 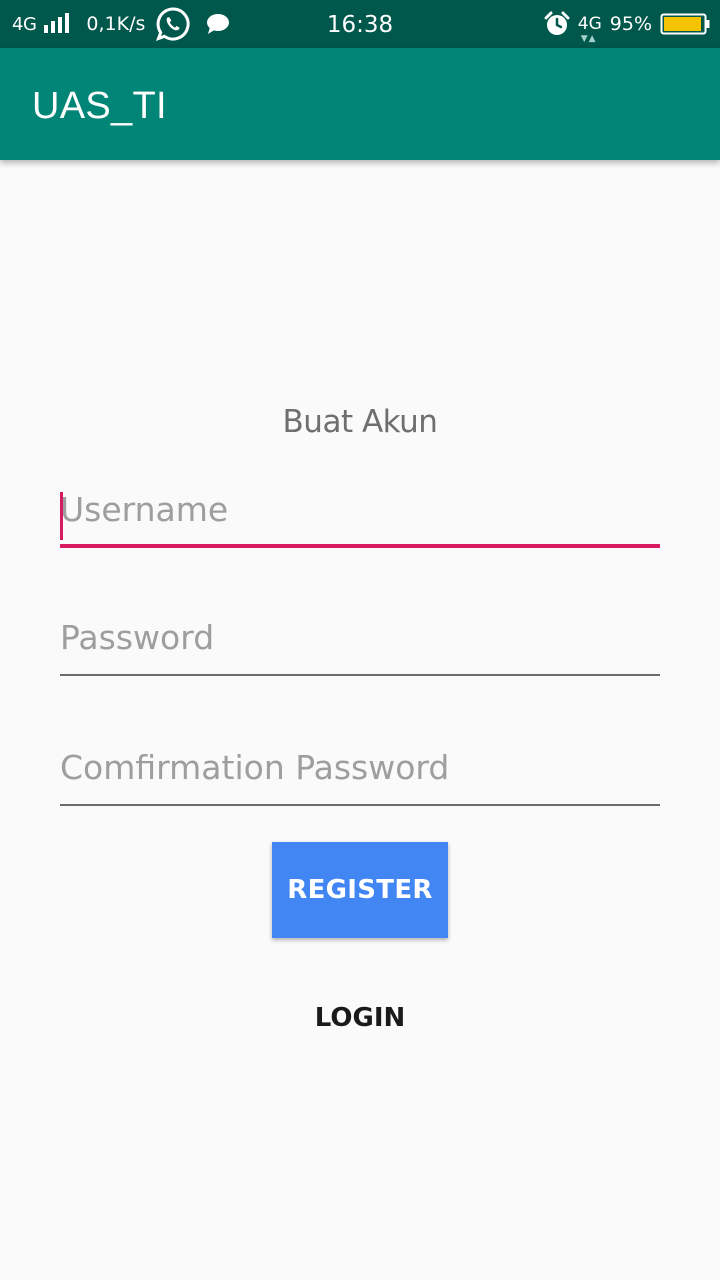 What do you see at coordinates (360, 24) in the screenshot?
I see `status-bar: 4G 0,1K/s 16:38 4G ▼▲ 95%` at bounding box center [360, 24].